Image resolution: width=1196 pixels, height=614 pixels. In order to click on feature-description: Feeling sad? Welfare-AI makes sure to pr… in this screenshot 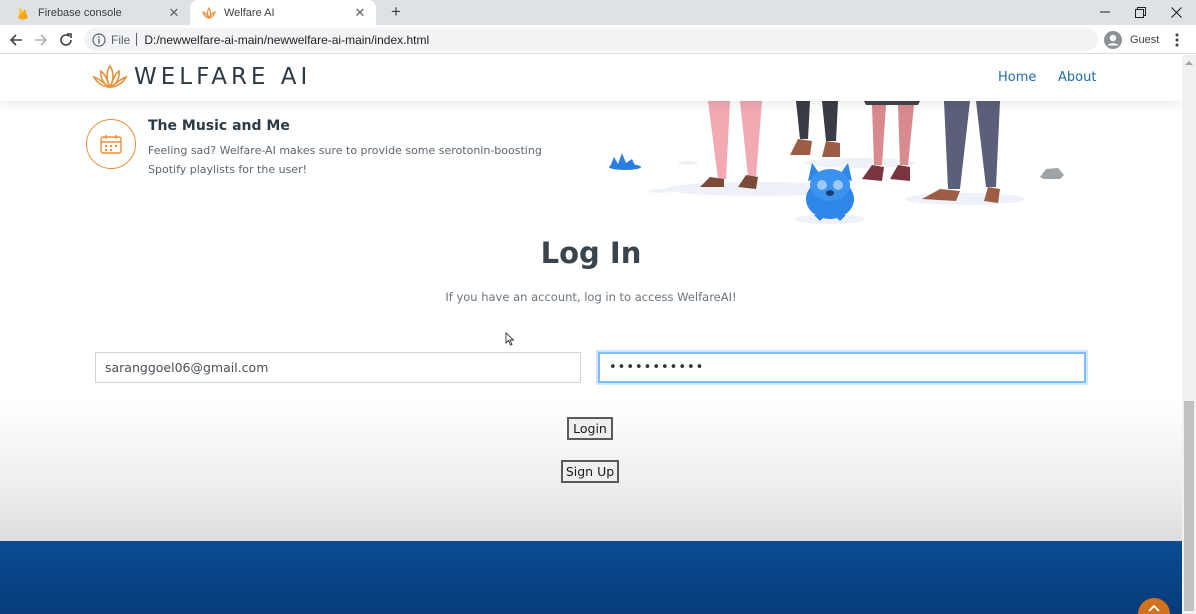, I will do `click(345, 160)`.